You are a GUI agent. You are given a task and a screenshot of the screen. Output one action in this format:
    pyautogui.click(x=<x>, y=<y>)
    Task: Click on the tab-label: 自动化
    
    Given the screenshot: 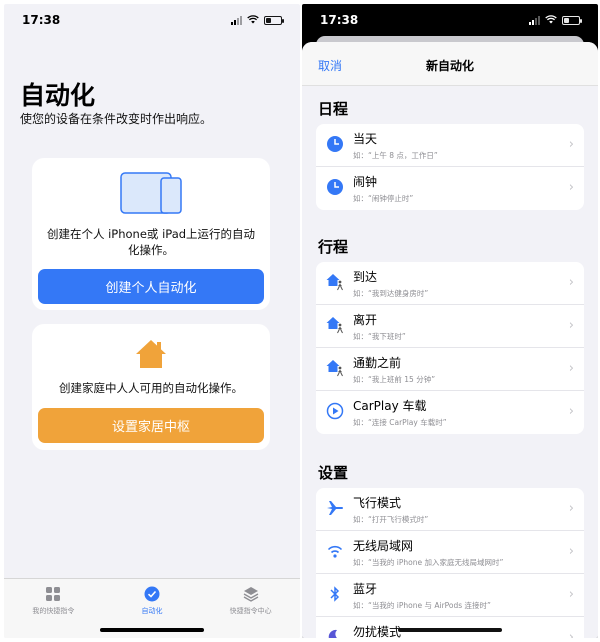 What is the action you would take?
    pyautogui.click(x=152, y=611)
    